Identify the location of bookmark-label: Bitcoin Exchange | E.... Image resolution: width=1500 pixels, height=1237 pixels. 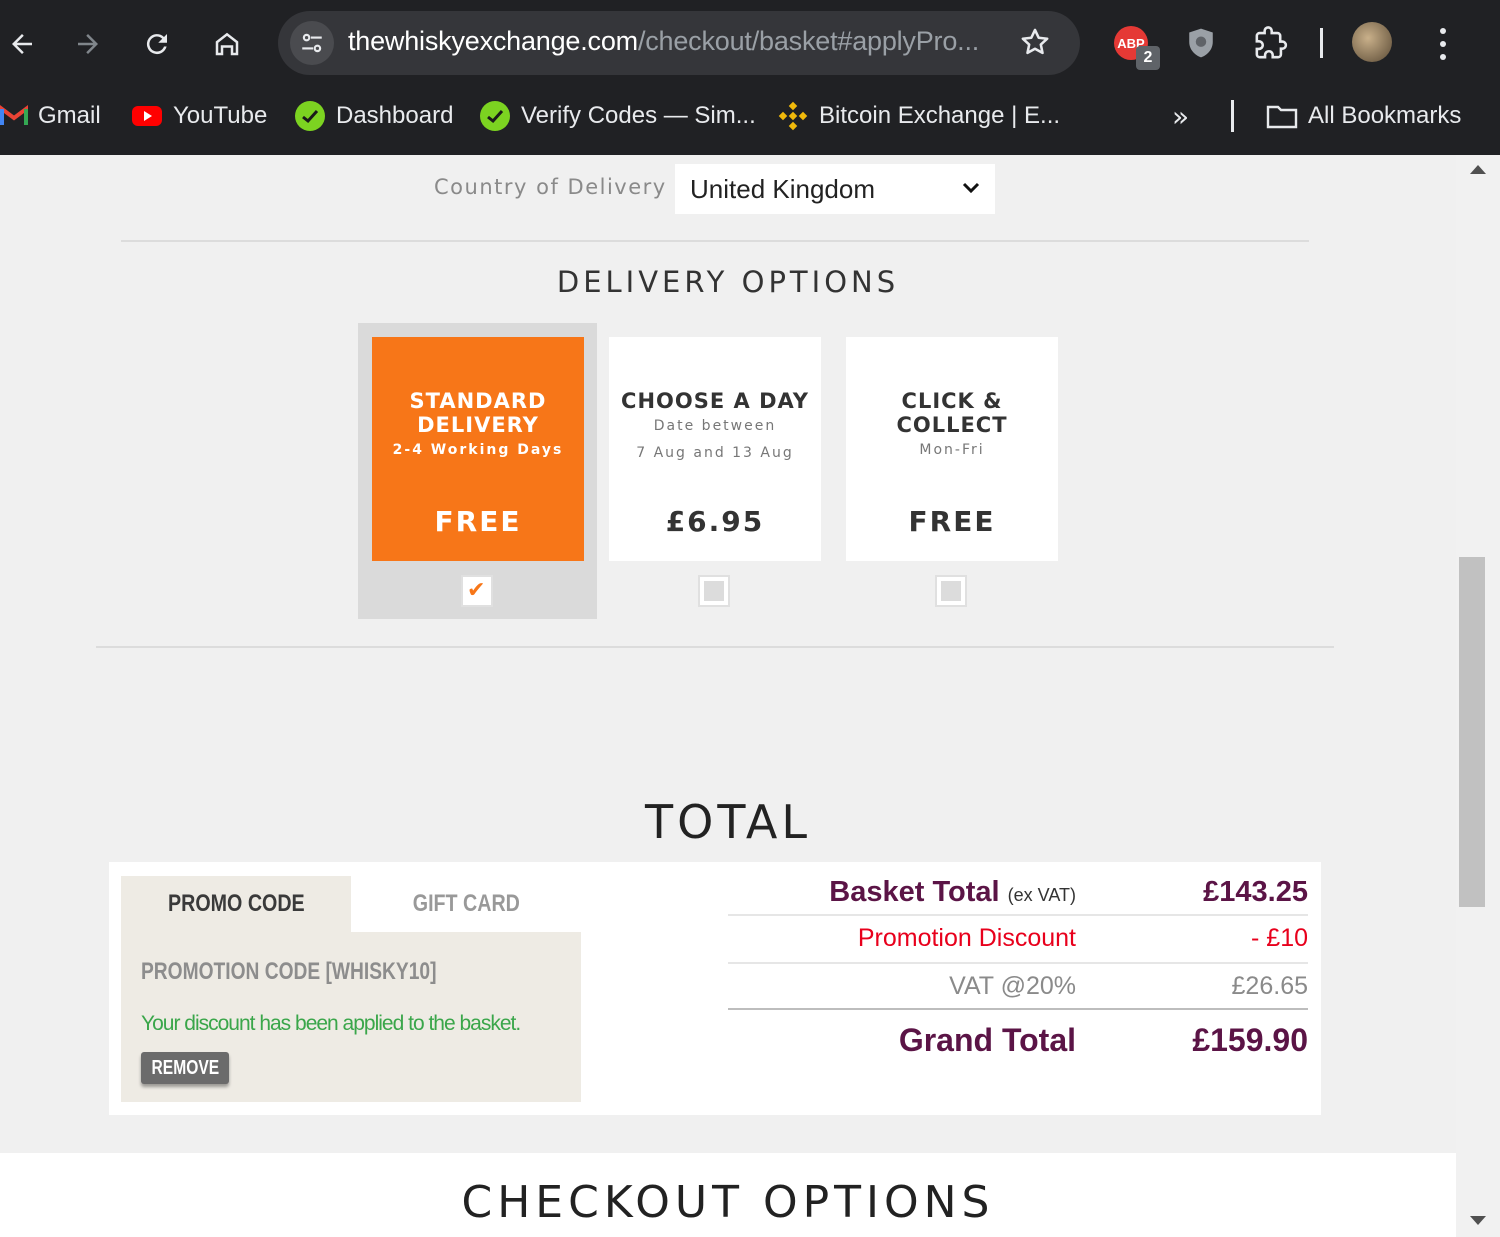
(940, 115).